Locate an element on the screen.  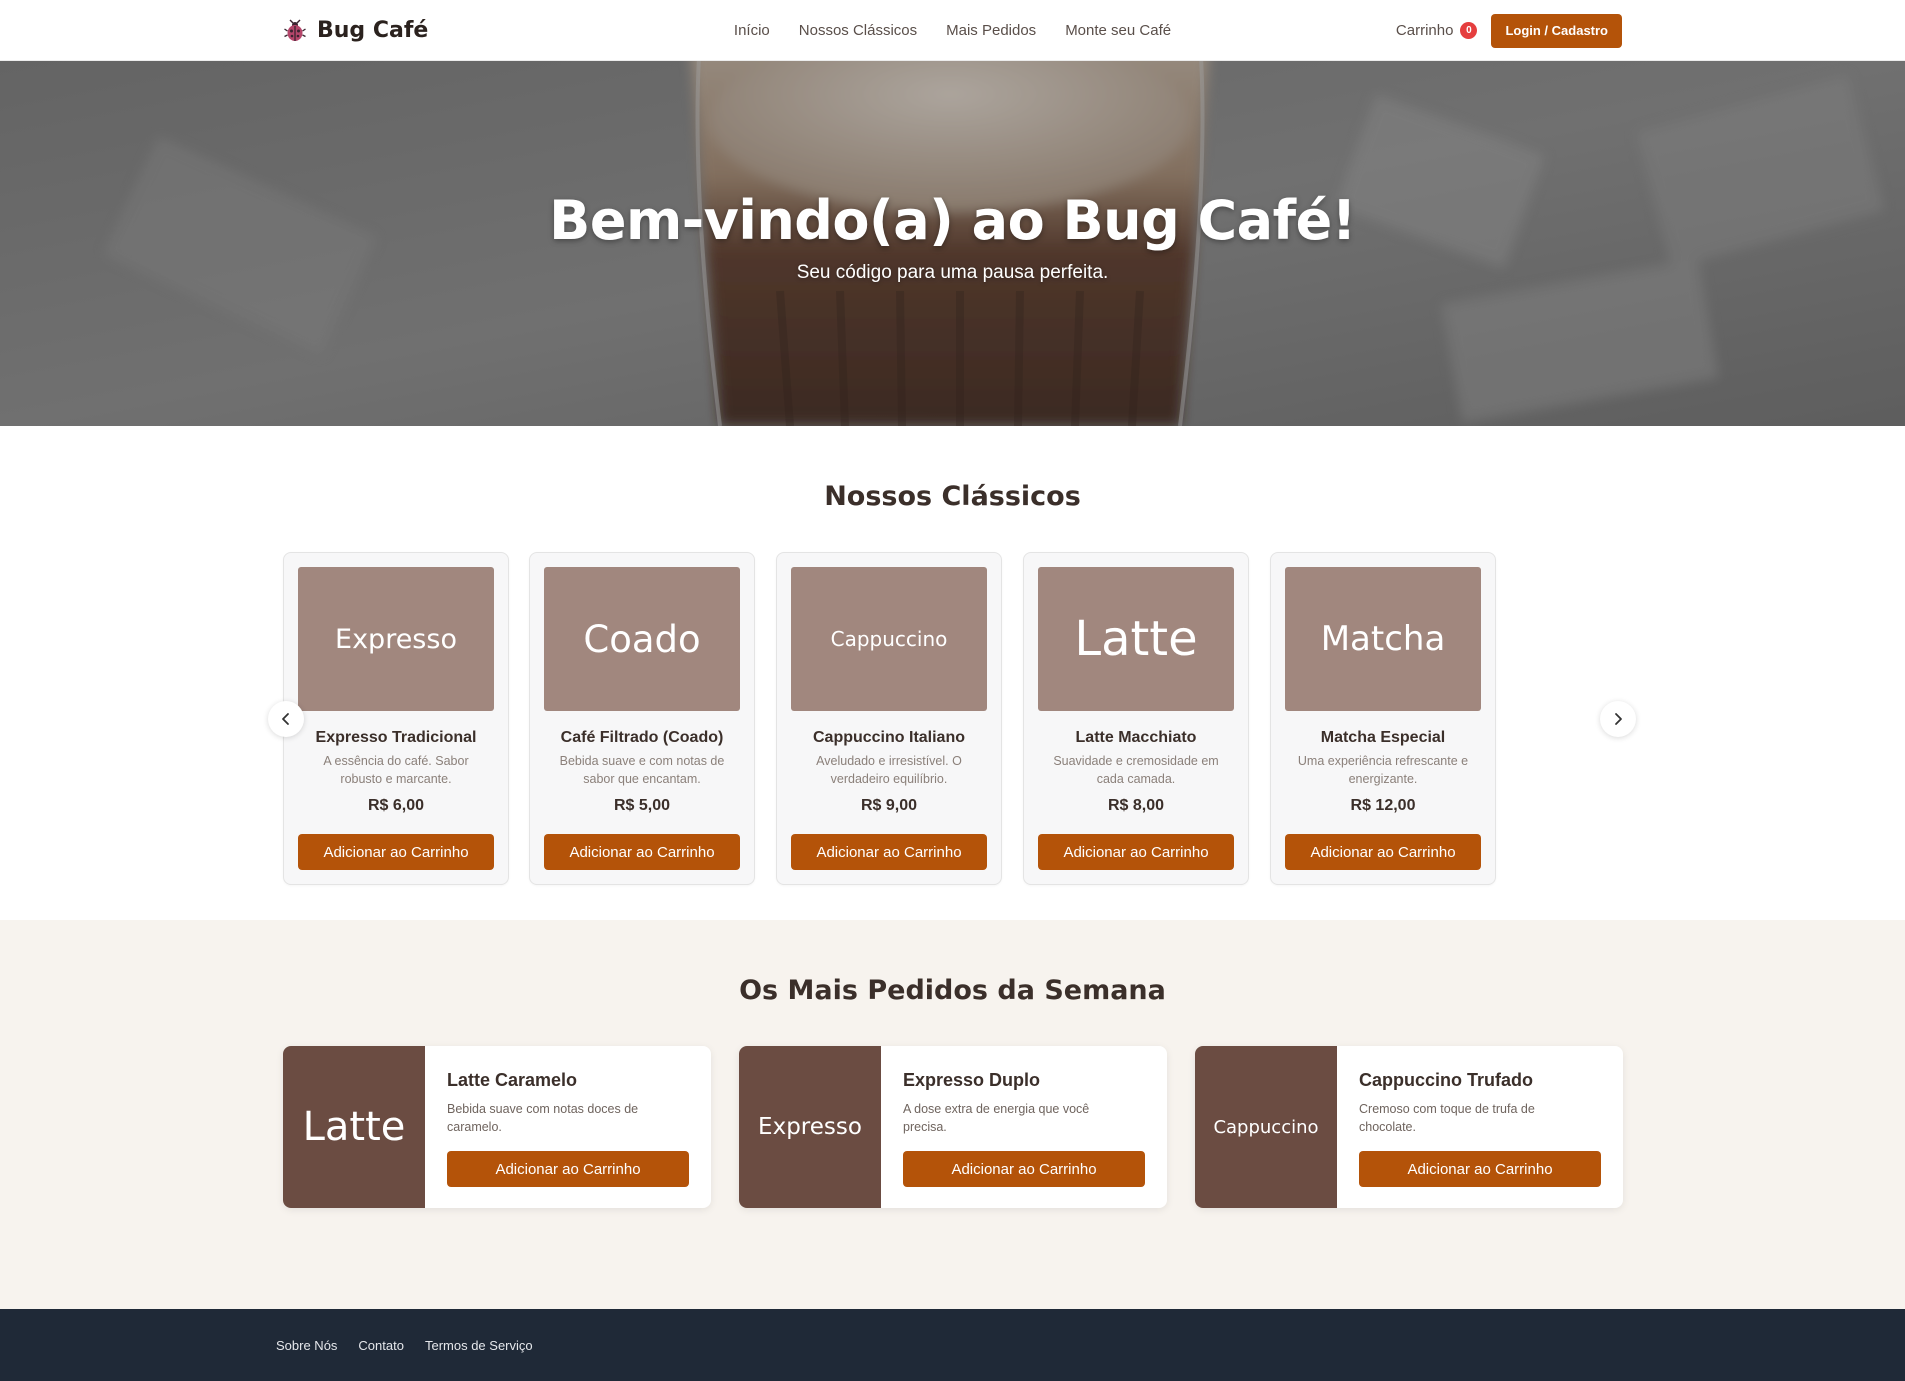
product-price: R$ 9,00 is located at coordinates (889, 805).